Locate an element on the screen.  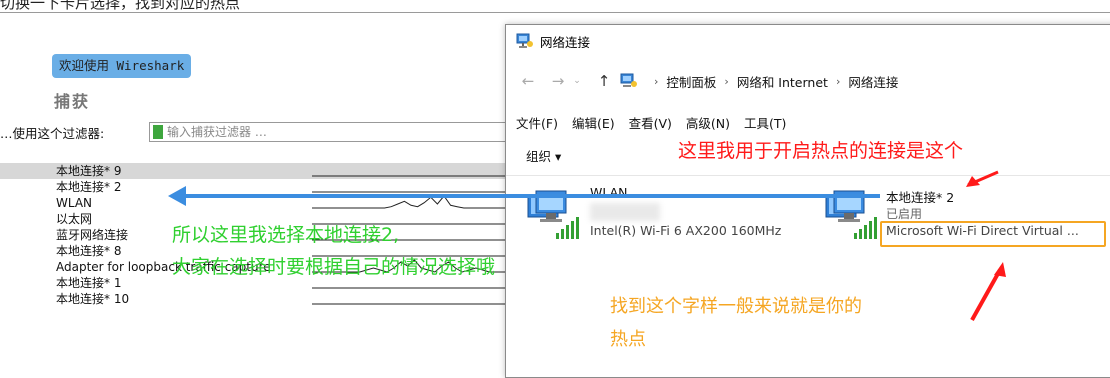
breadcrumb: › 控制面板 › 网络和 Internet › 网络连接 is located at coordinates (772, 81).